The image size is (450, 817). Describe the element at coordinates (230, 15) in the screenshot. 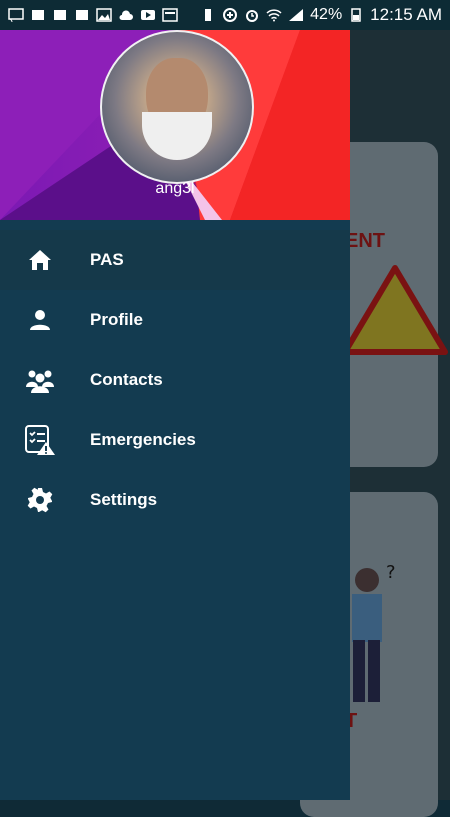

I see `data-saver-icon` at that location.